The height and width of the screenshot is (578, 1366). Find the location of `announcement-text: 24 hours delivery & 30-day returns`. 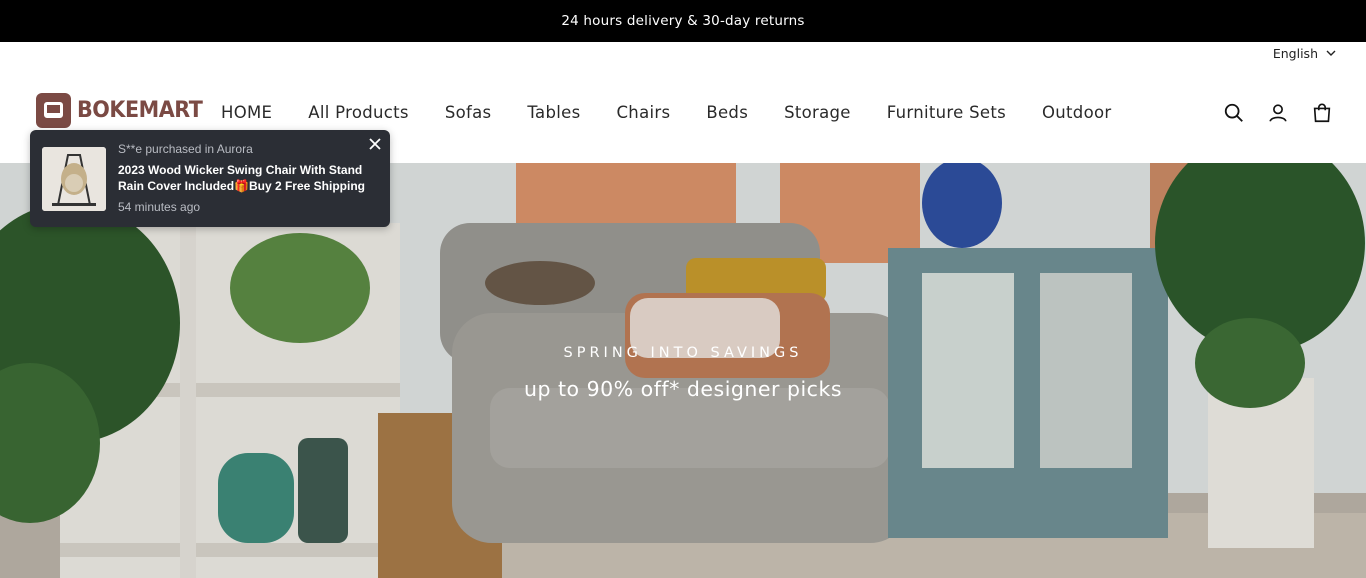

announcement-text: 24 hours delivery & 30-day returns is located at coordinates (683, 21).